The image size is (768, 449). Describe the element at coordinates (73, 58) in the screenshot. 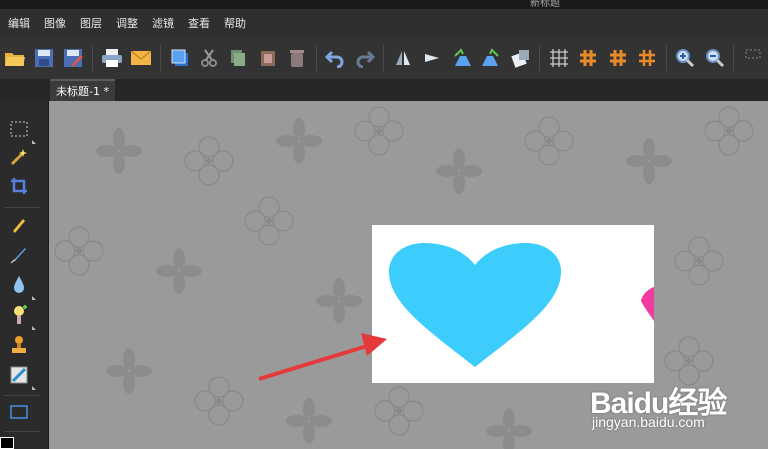

I see `save-as-icon` at that location.